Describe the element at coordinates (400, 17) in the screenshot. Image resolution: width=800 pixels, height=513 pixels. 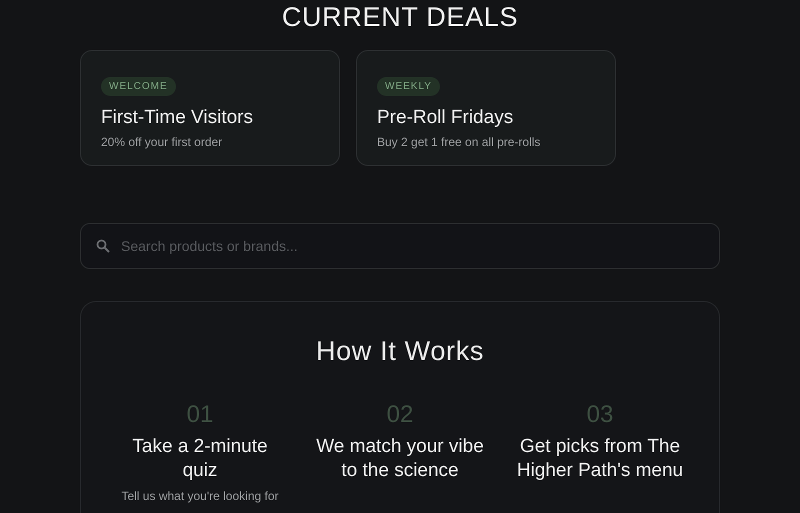
I see `section-heading: CURRENT DEALS` at that location.